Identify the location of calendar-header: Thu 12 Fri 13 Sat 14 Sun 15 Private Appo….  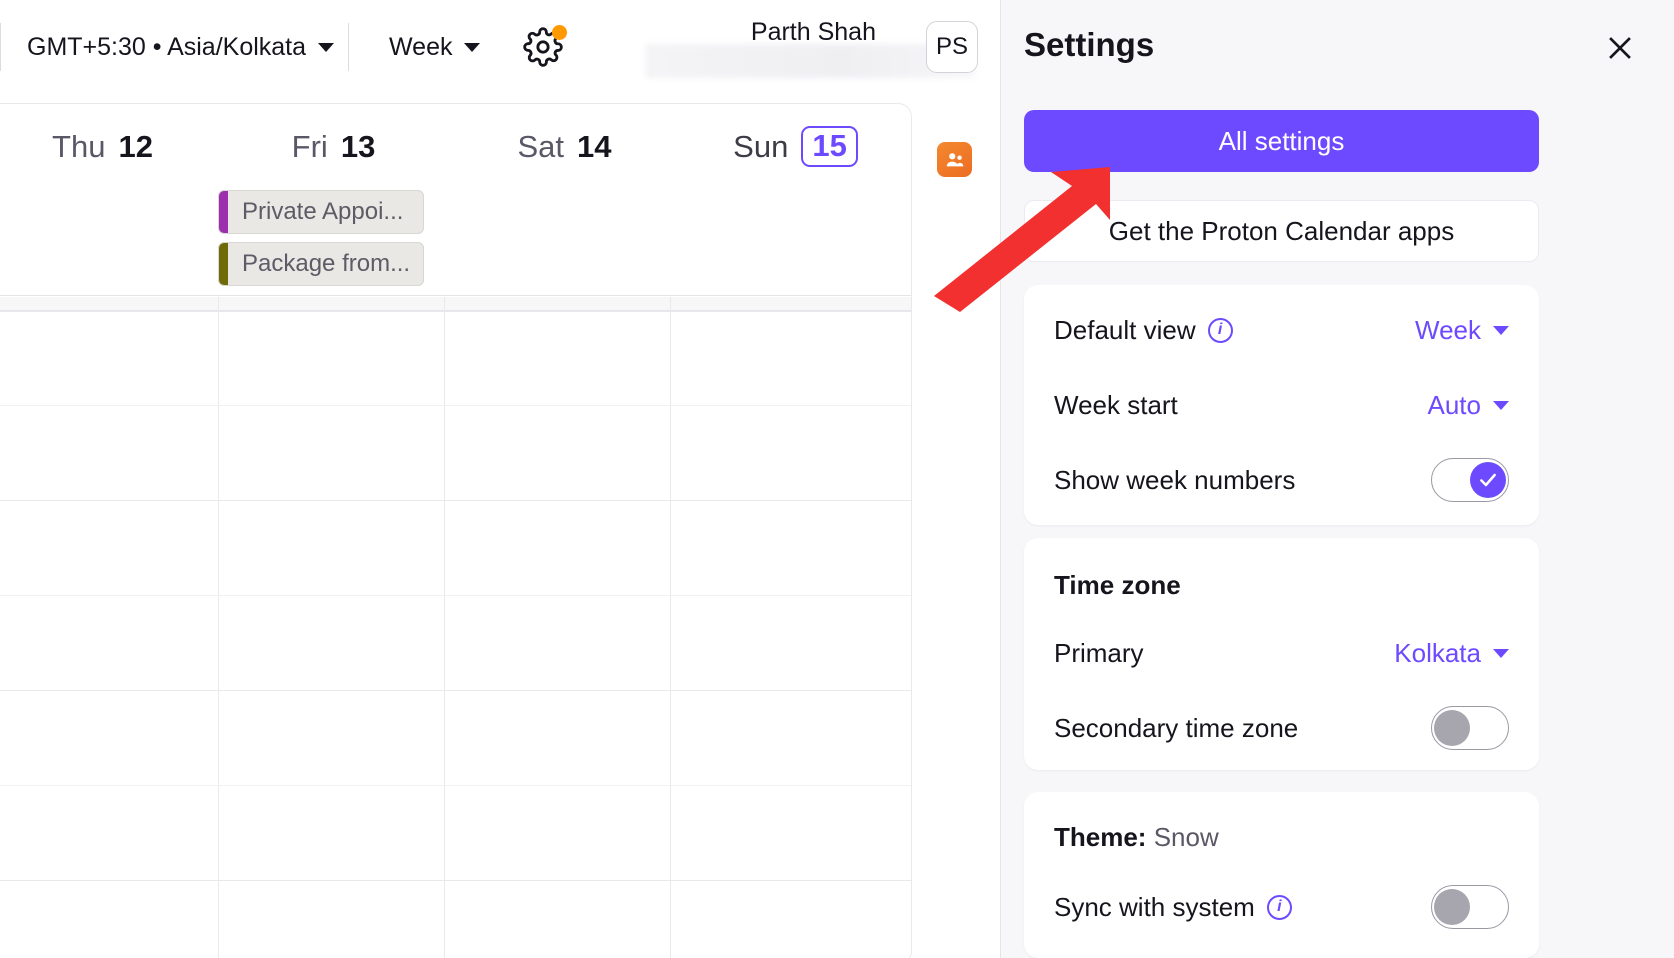
(455, 200).